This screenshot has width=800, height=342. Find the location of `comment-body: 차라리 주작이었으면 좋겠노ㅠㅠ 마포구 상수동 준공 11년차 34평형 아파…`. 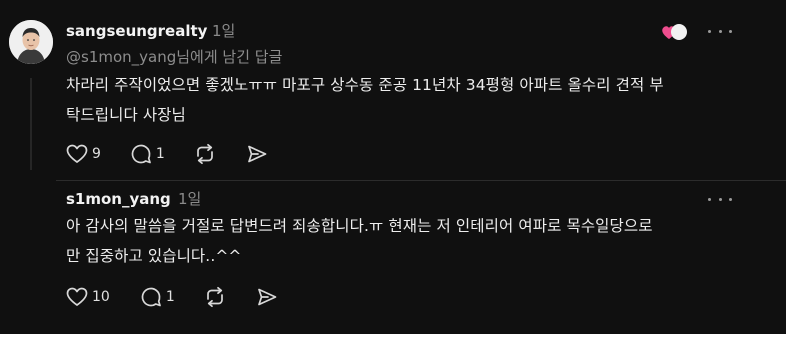

comment-body: 차라리 주작이었으면 좋겠노ㅠㅠ 마포구 상수동 준공 11년차 34평형 아파… is located at coordinates (365, 100).